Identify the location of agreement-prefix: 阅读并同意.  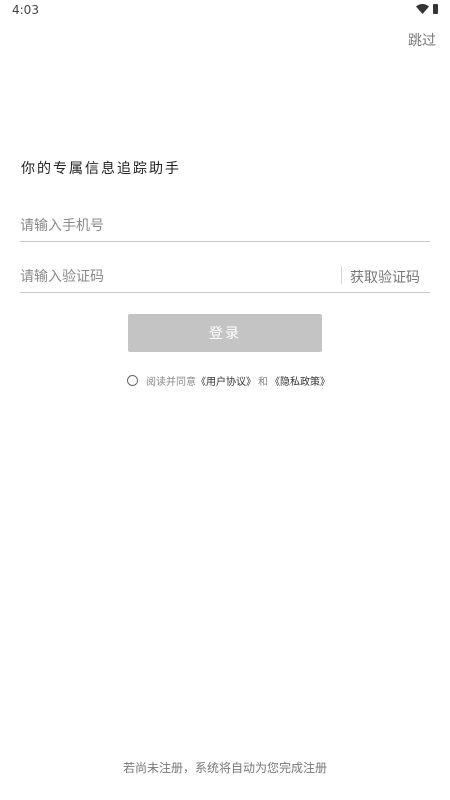
(171, 382).